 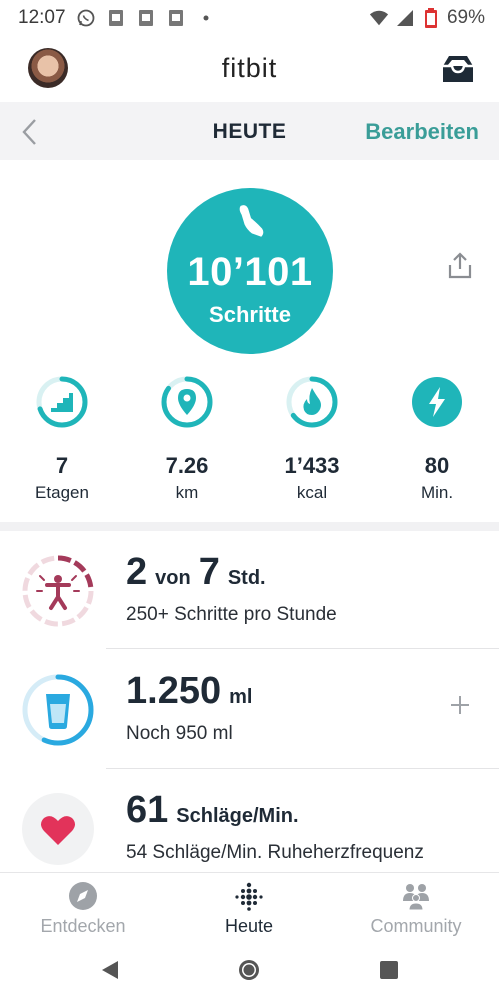 I want to click on shoe-icon, so click(x=250, y=221).